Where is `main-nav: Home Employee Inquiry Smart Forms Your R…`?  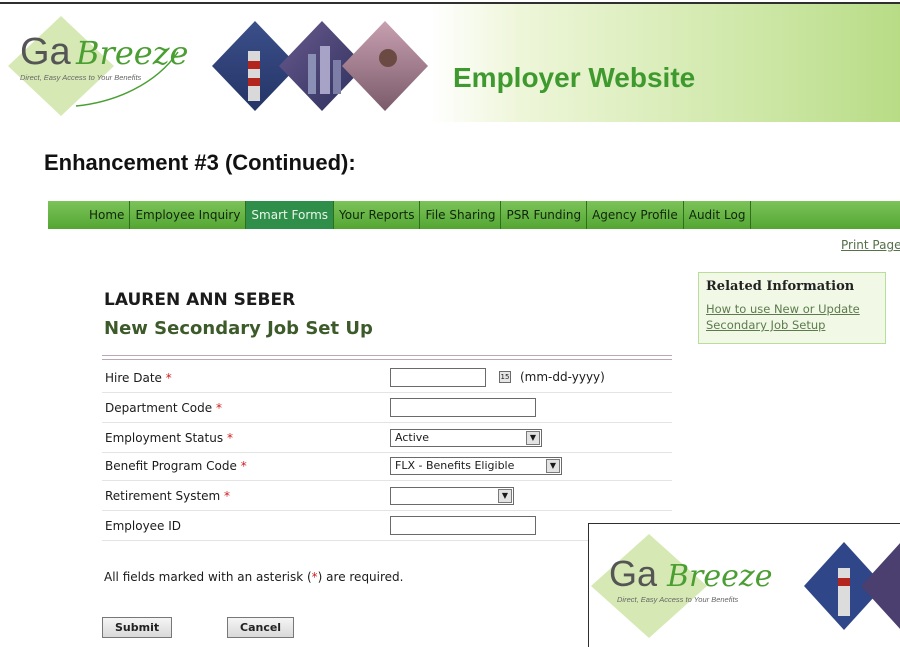 main-nav: Home Employee Inquiry Smart Forms Your R… is located at coordinates (474, 215).